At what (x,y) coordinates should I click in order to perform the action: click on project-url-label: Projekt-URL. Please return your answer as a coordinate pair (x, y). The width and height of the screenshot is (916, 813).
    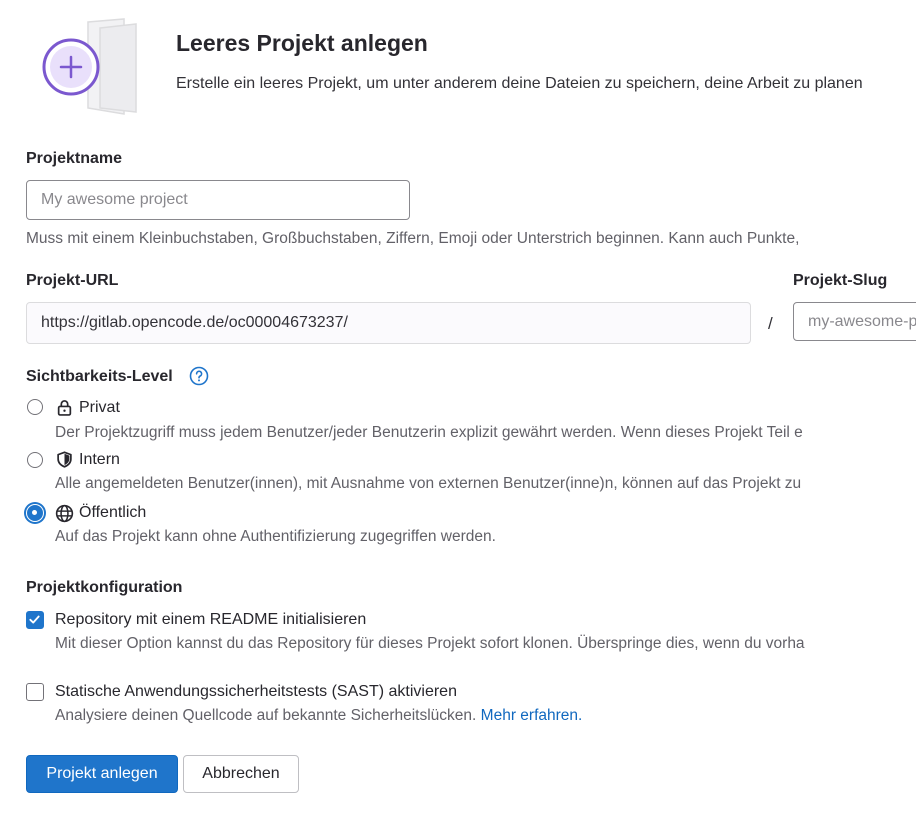
    Looking at the image, I should click on (72, 280).